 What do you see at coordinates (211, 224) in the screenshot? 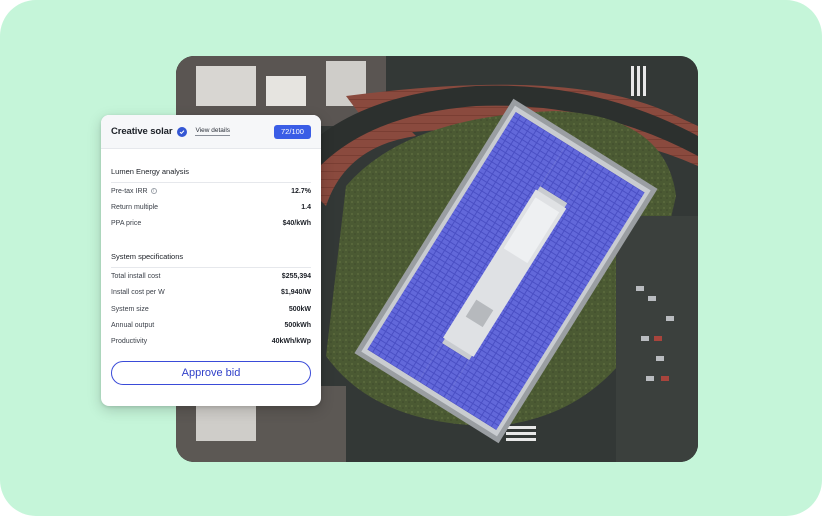
I see `analysis-row: PPA price $40/kWh` at bounding box center [211, 224].